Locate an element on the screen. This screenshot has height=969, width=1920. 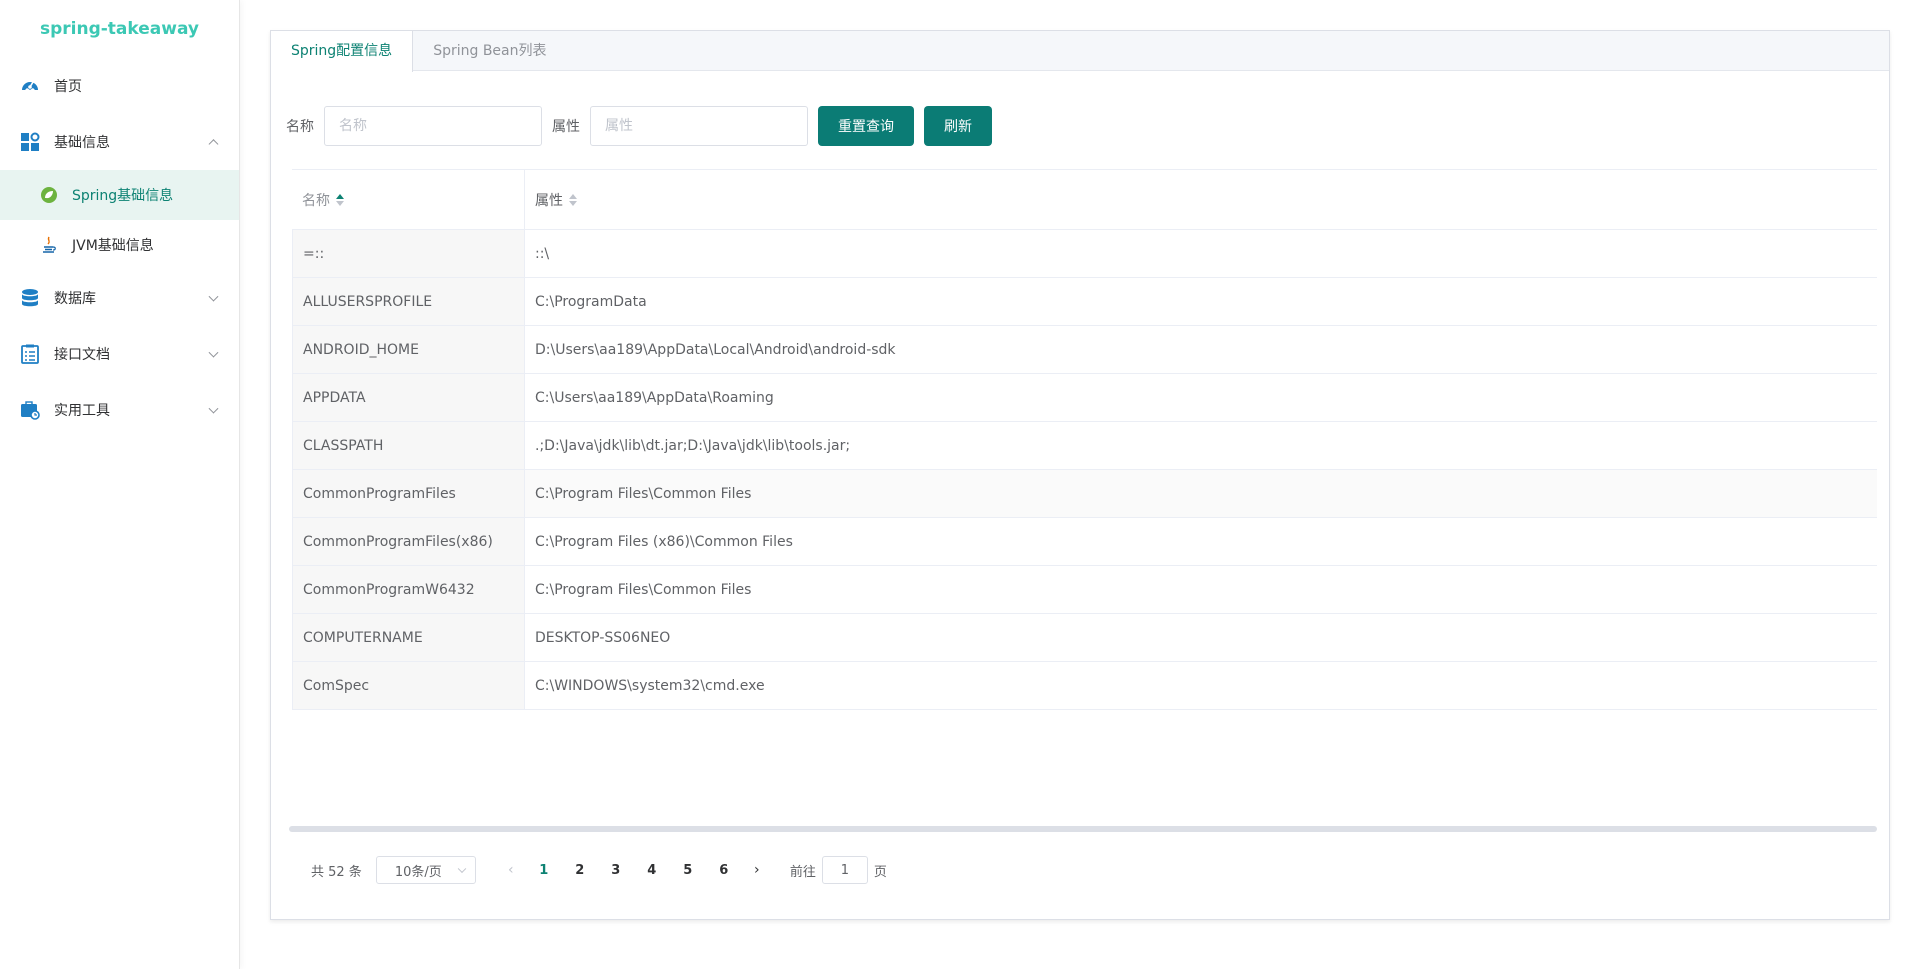
refresh-button: 刷新 is located at coordinates (958, 126).